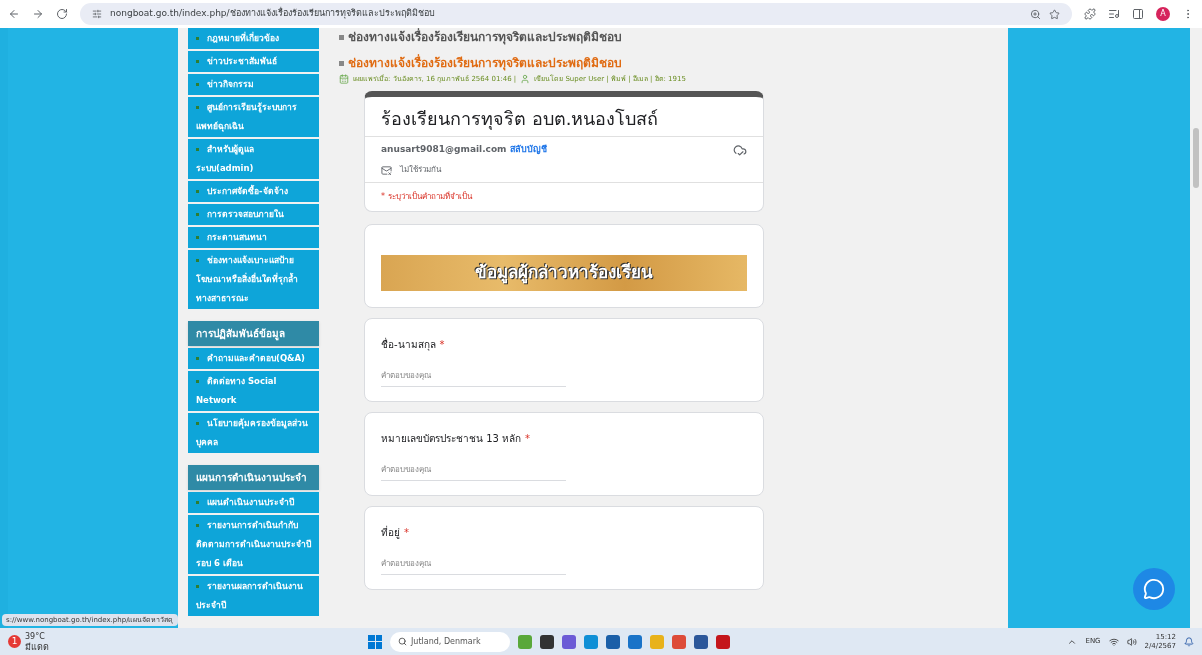 This screenshot has width=1202, height=655. I want to click on start-icon, so click(375, 641).